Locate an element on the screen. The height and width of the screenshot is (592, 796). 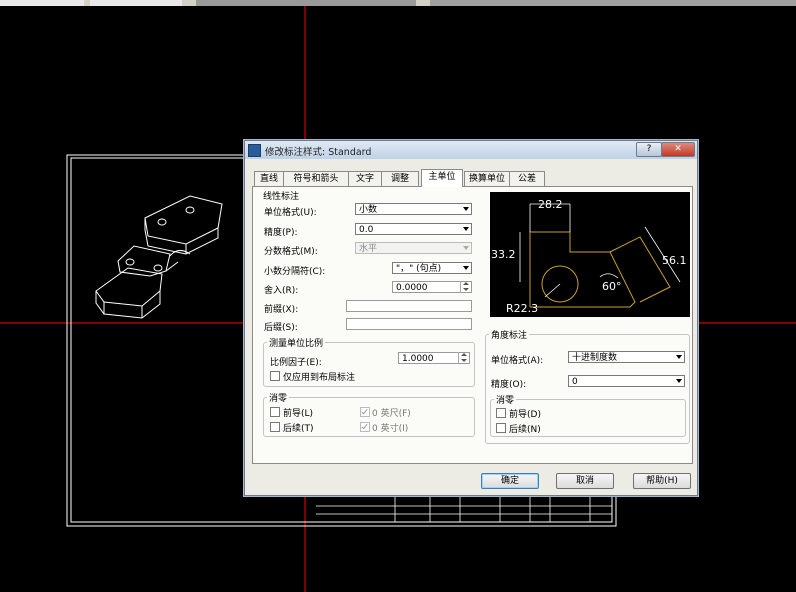
scale-group-title: 测量单位比例 is located at coordinates (296, 342).